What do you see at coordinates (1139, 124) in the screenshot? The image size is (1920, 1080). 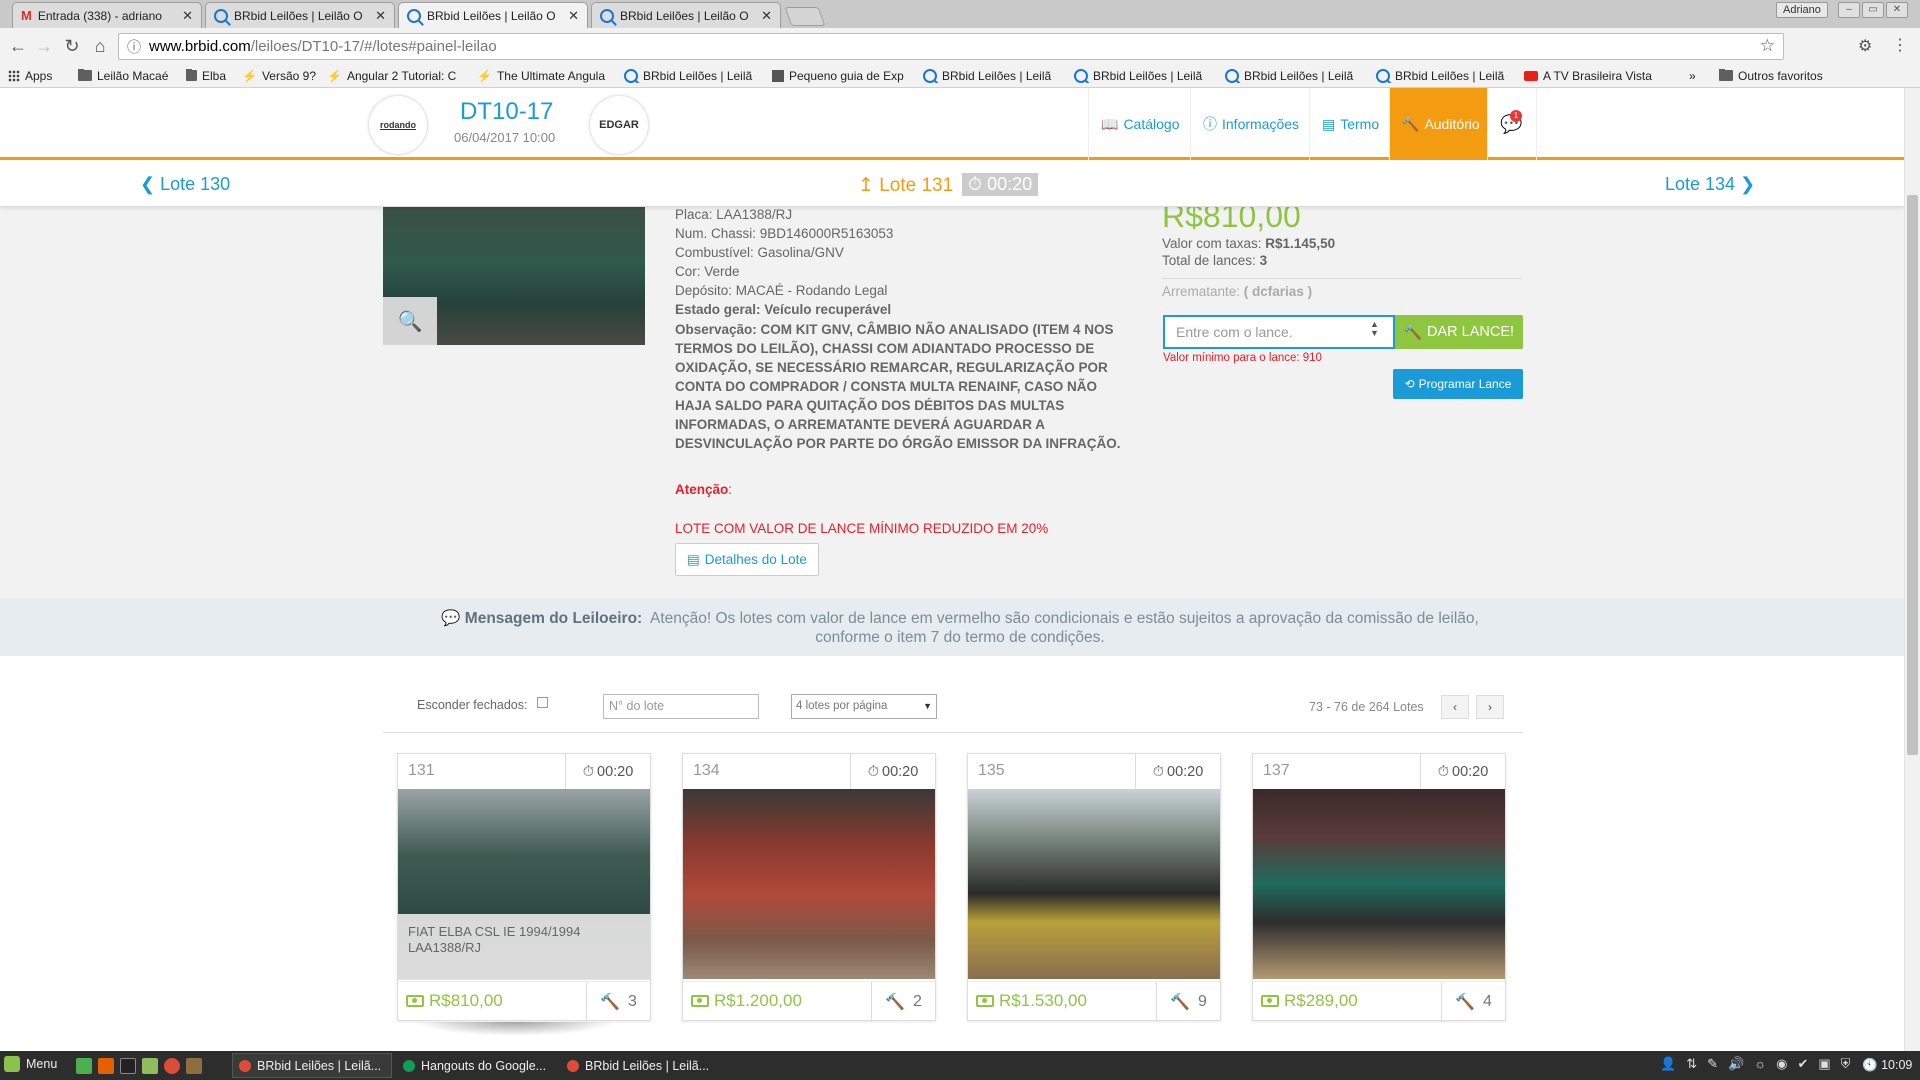 I see `nav-catalog: 📖 Catálogo` at bounding box center [1139, 124].